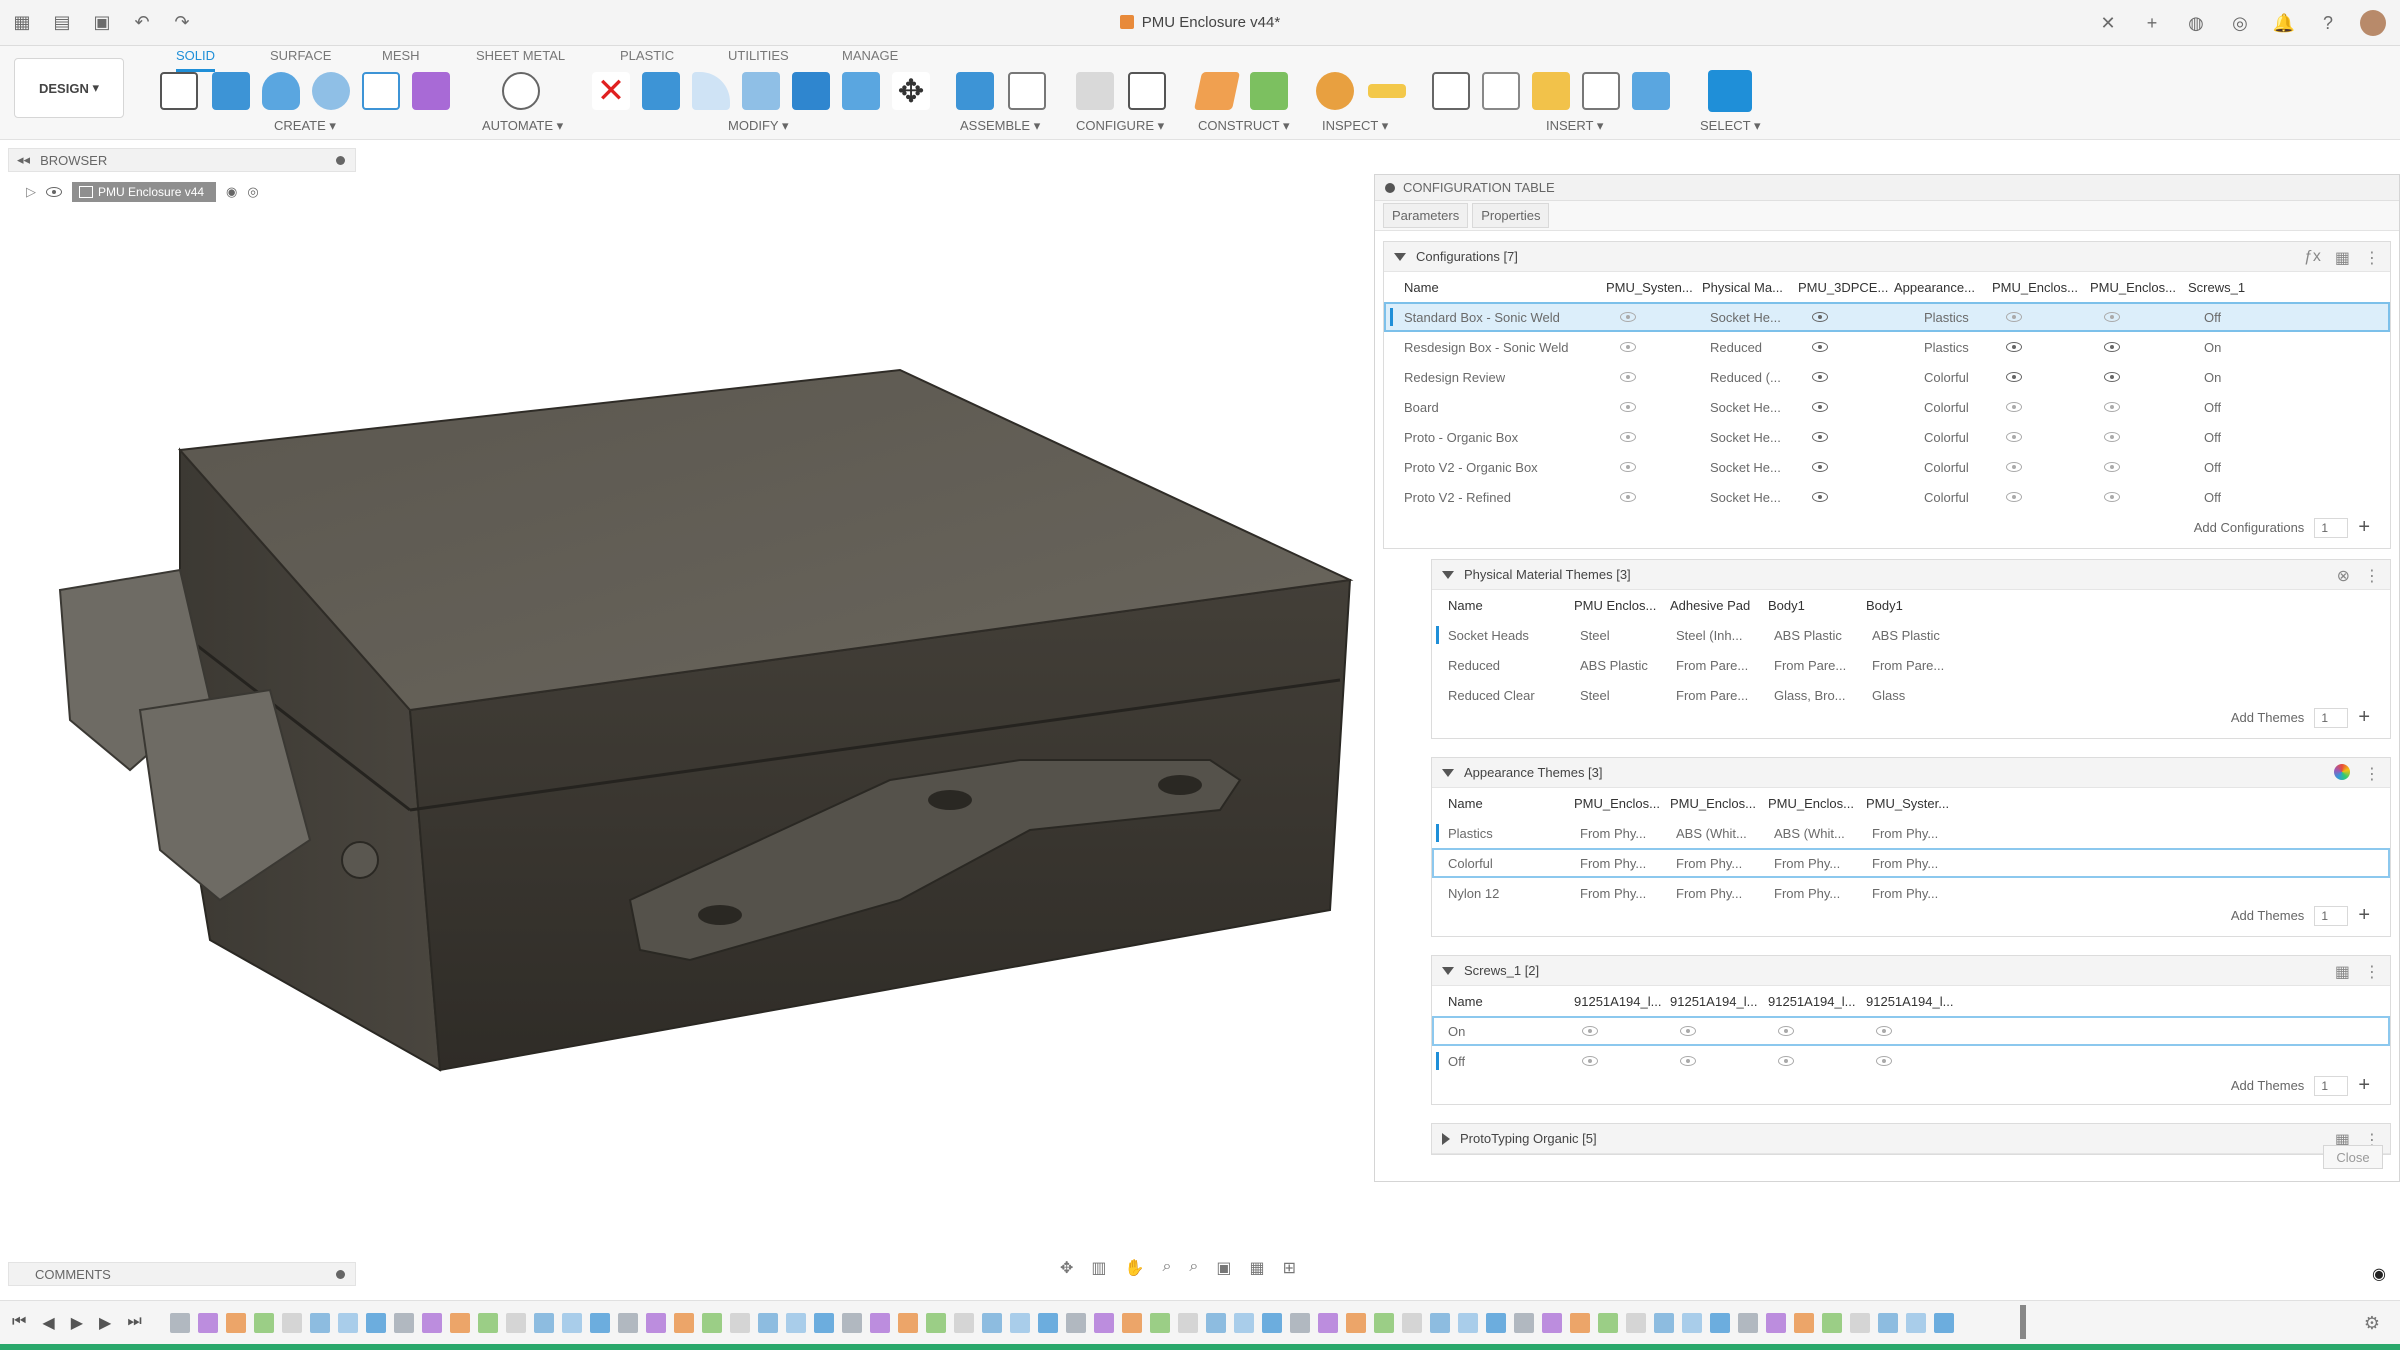 This screenshot has height=1350, width=2400. I want to click on pan-icon: ✋, so click(1135, 1268).